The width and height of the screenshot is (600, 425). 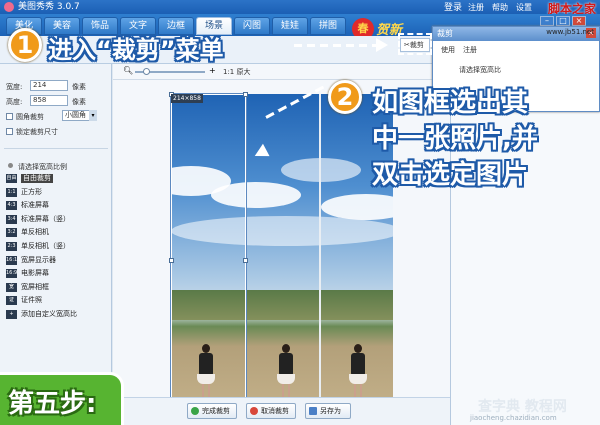 I want to click on ratio-option: 2:3 单反相机（竖）, so click(x=46, y=247).